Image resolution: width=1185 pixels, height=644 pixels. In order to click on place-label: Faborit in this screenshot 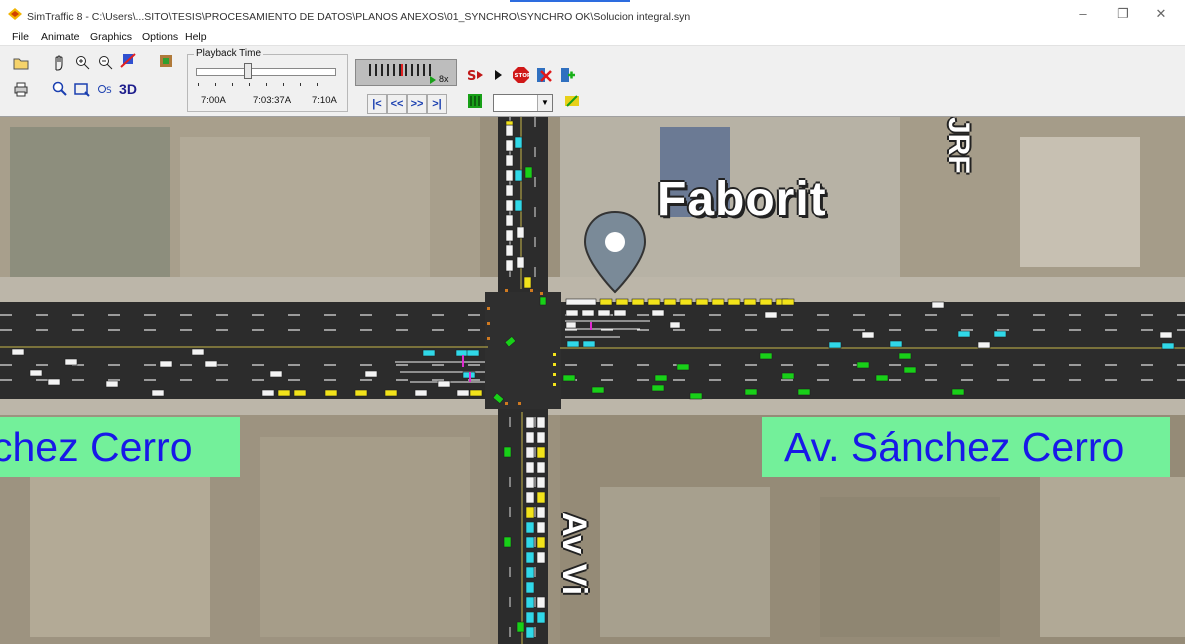, I will do `click(742, 199)`.